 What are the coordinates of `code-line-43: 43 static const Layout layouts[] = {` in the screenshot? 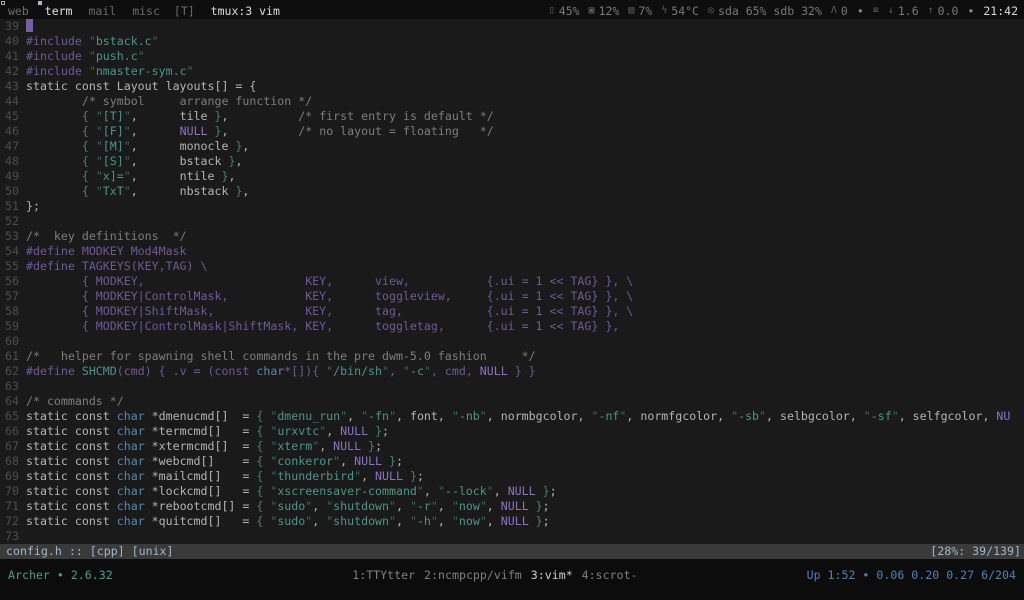 It's located at (512, 86).